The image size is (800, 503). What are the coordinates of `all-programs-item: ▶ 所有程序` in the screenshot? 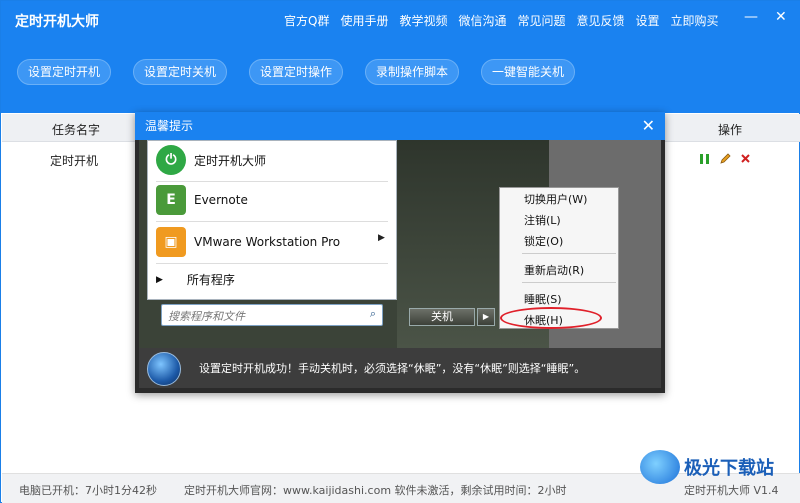 It's located at (195, 279).